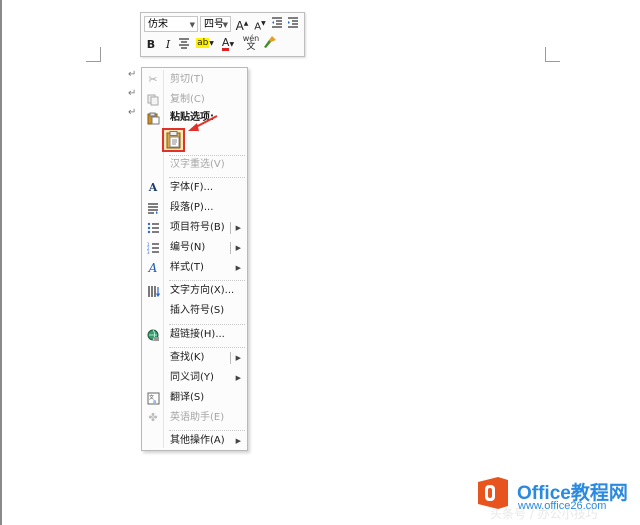 The height and width of the screenshot is (525, 640). Describe the element at coordinates (171, 24) in the screenshot. I see `font-name-combo: 仿宋 ▼` at that location.